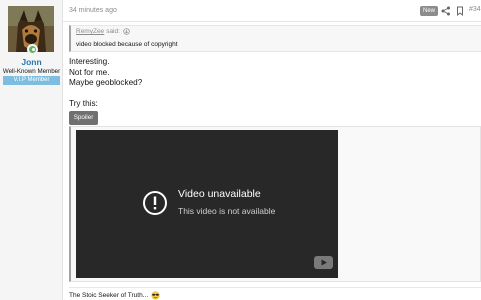  What do you see at coordinates (90, 31) in the screenshot?
I see `quote-author-link: RemyZee` at bounding box center [90, 31].